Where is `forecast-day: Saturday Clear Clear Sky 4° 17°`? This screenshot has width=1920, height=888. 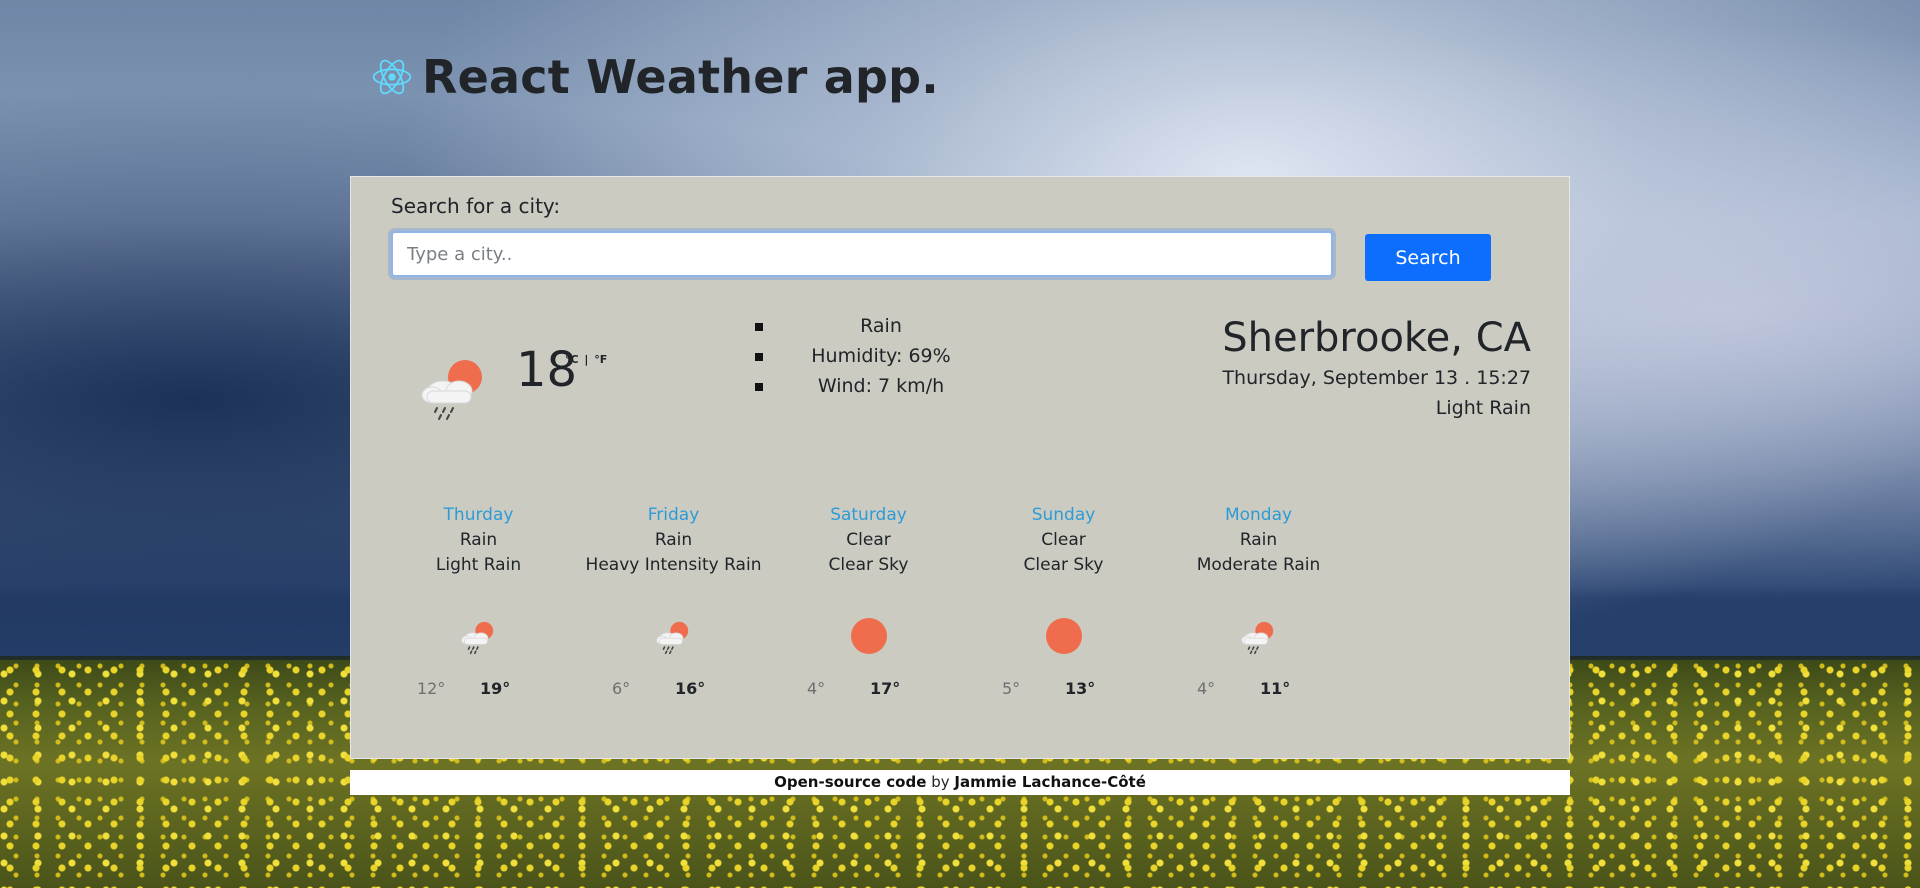
forecast-day: Saturday Clear Clear Sky 4° 17° is located at coordinates (868, 618).